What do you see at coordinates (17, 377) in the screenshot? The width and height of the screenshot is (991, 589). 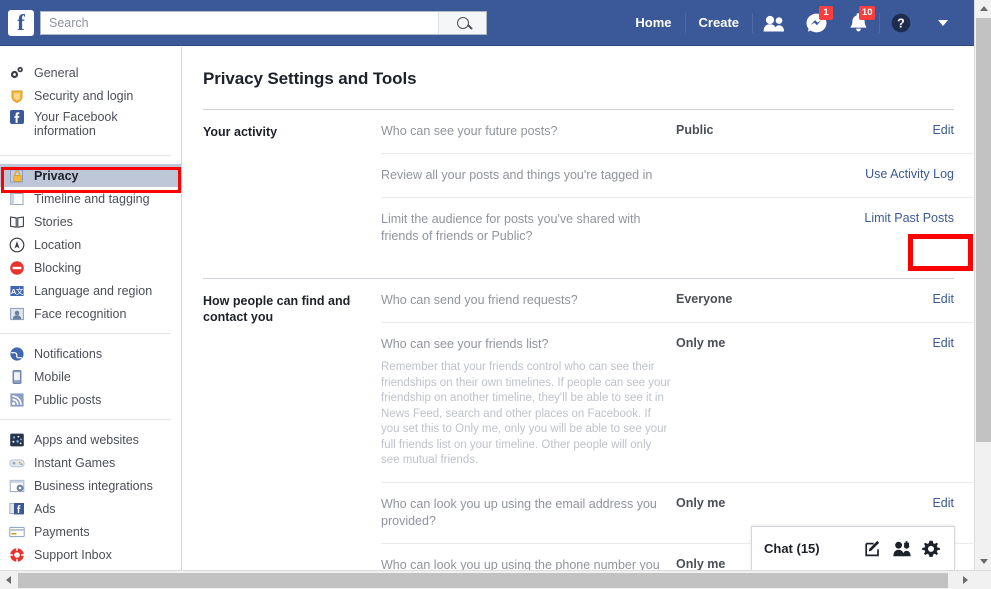 I see `mobile-phone-icon` at bounding box center [17, 377].